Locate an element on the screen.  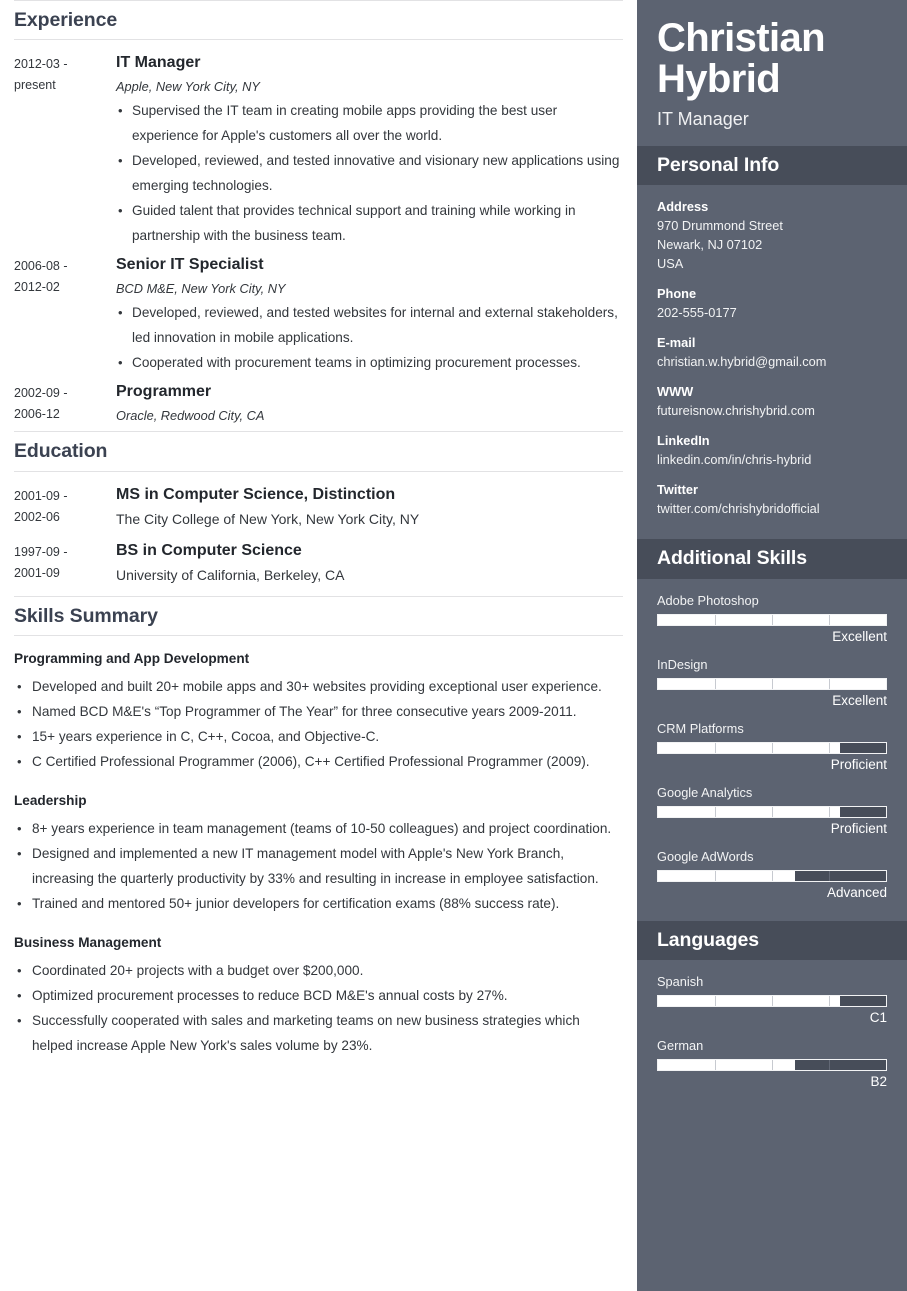
contact-value: twitter.com/chrishybridofficial is located at coordinates (738, 509).